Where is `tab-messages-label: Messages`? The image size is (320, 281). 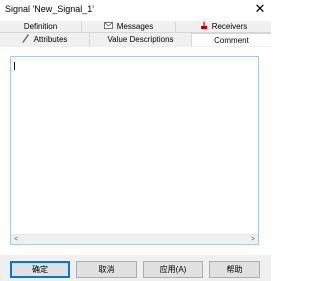 tab-messages-label: Messages is located at coordinates (135, 26).